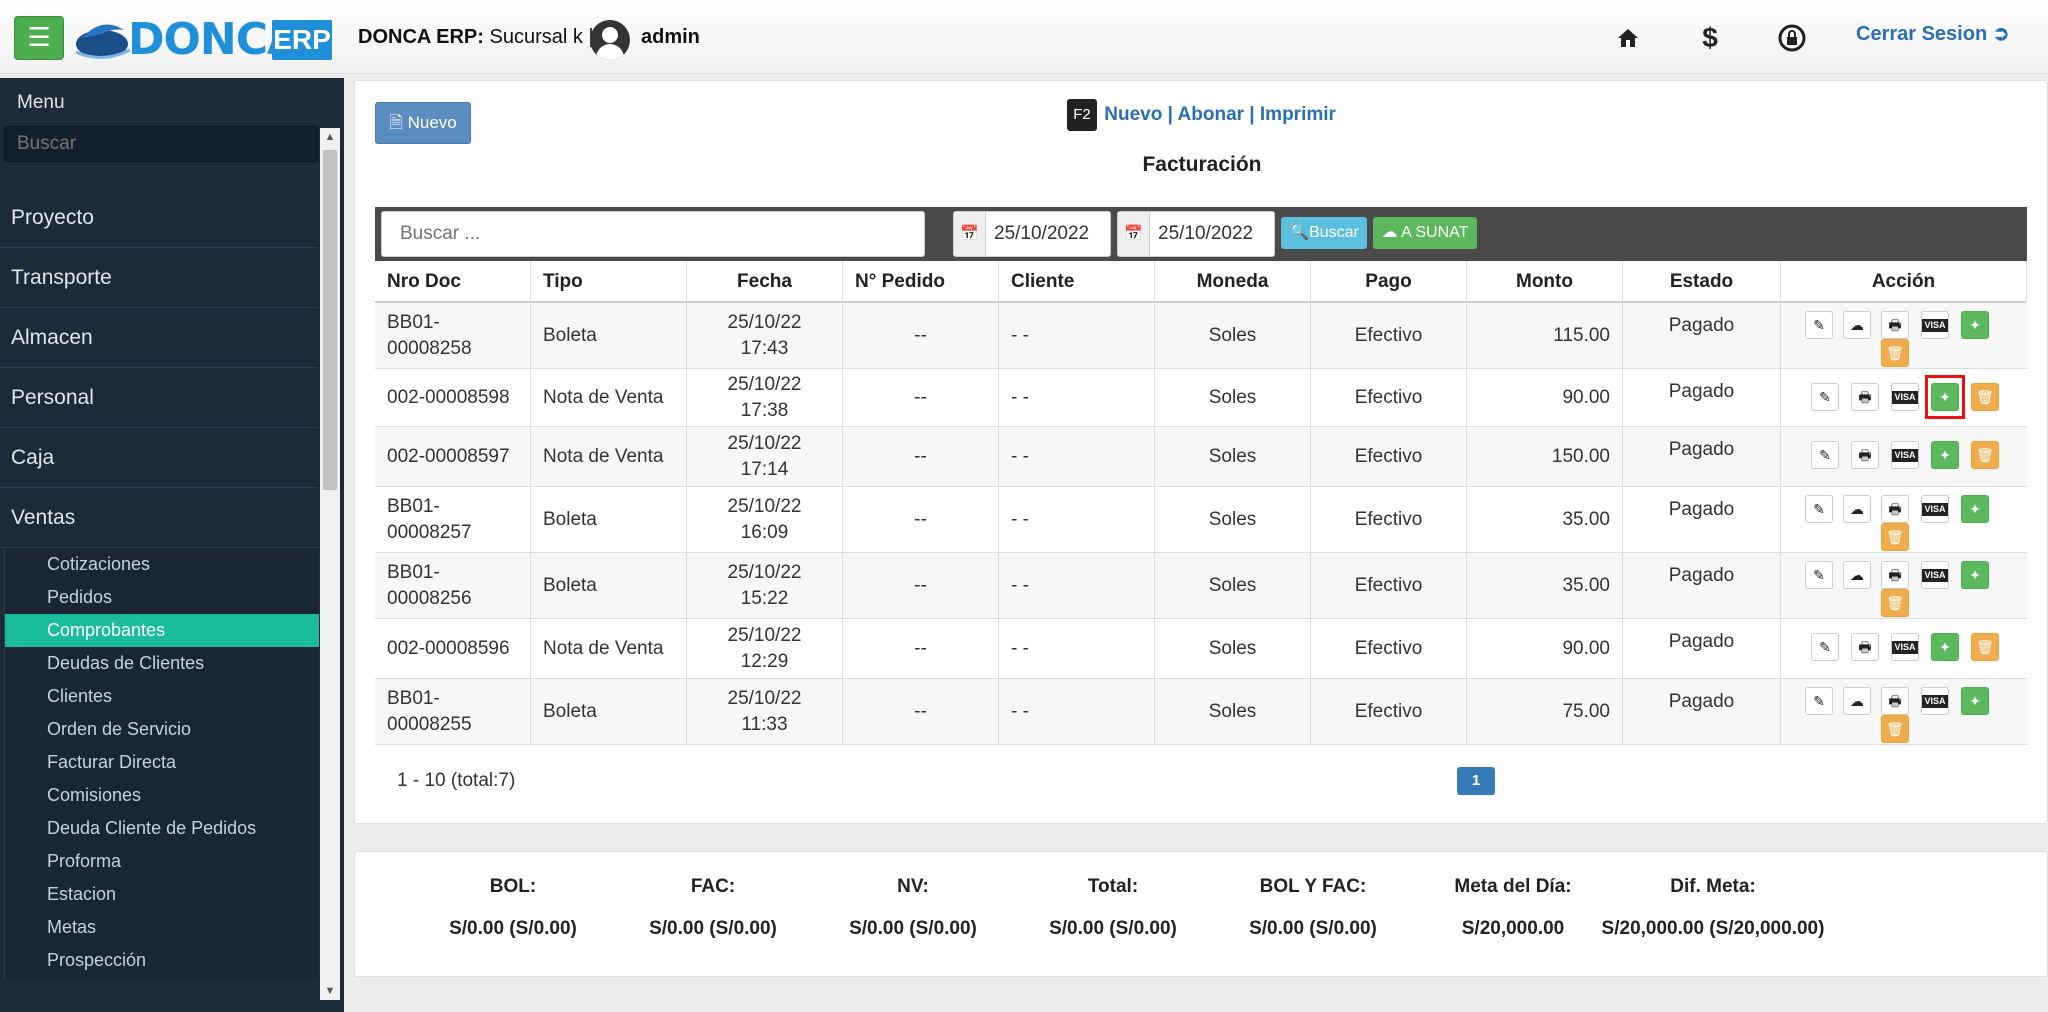 The width and height of the screenshot is (2048, 1012). I want to click on calendar-icon: 📅, so click(1134, 234).